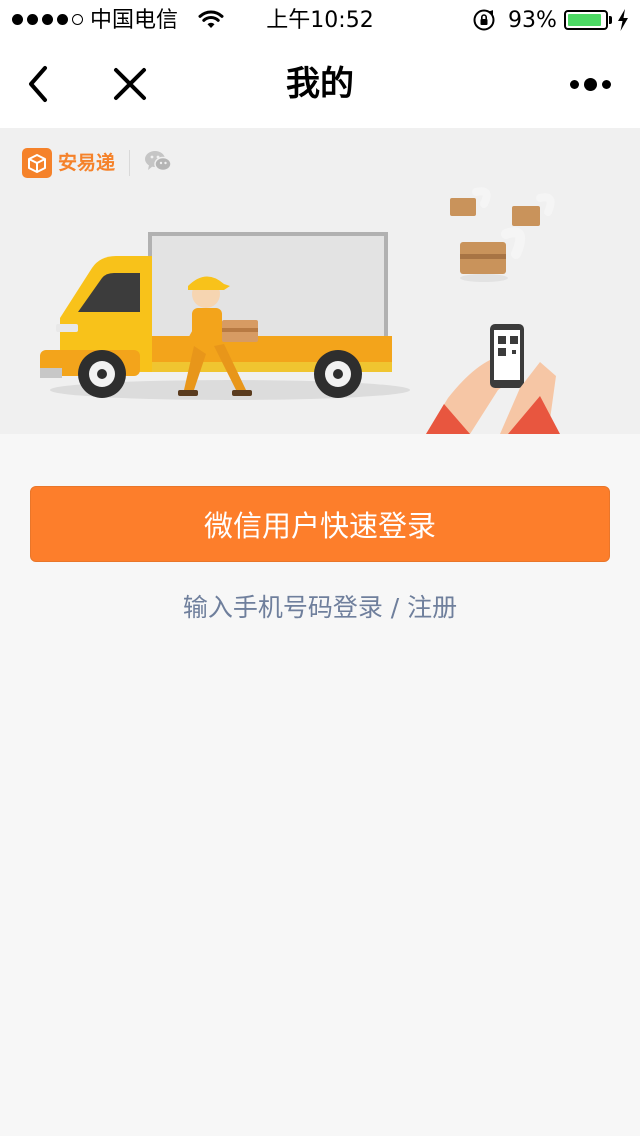 Image resolution: width=640 pixels, height=1136 pixels. What do you see at coordinates (283, 607) in the screenshot?
I see `phone-login-link: 输入手机号码登录` at bounding box center [283, 607].